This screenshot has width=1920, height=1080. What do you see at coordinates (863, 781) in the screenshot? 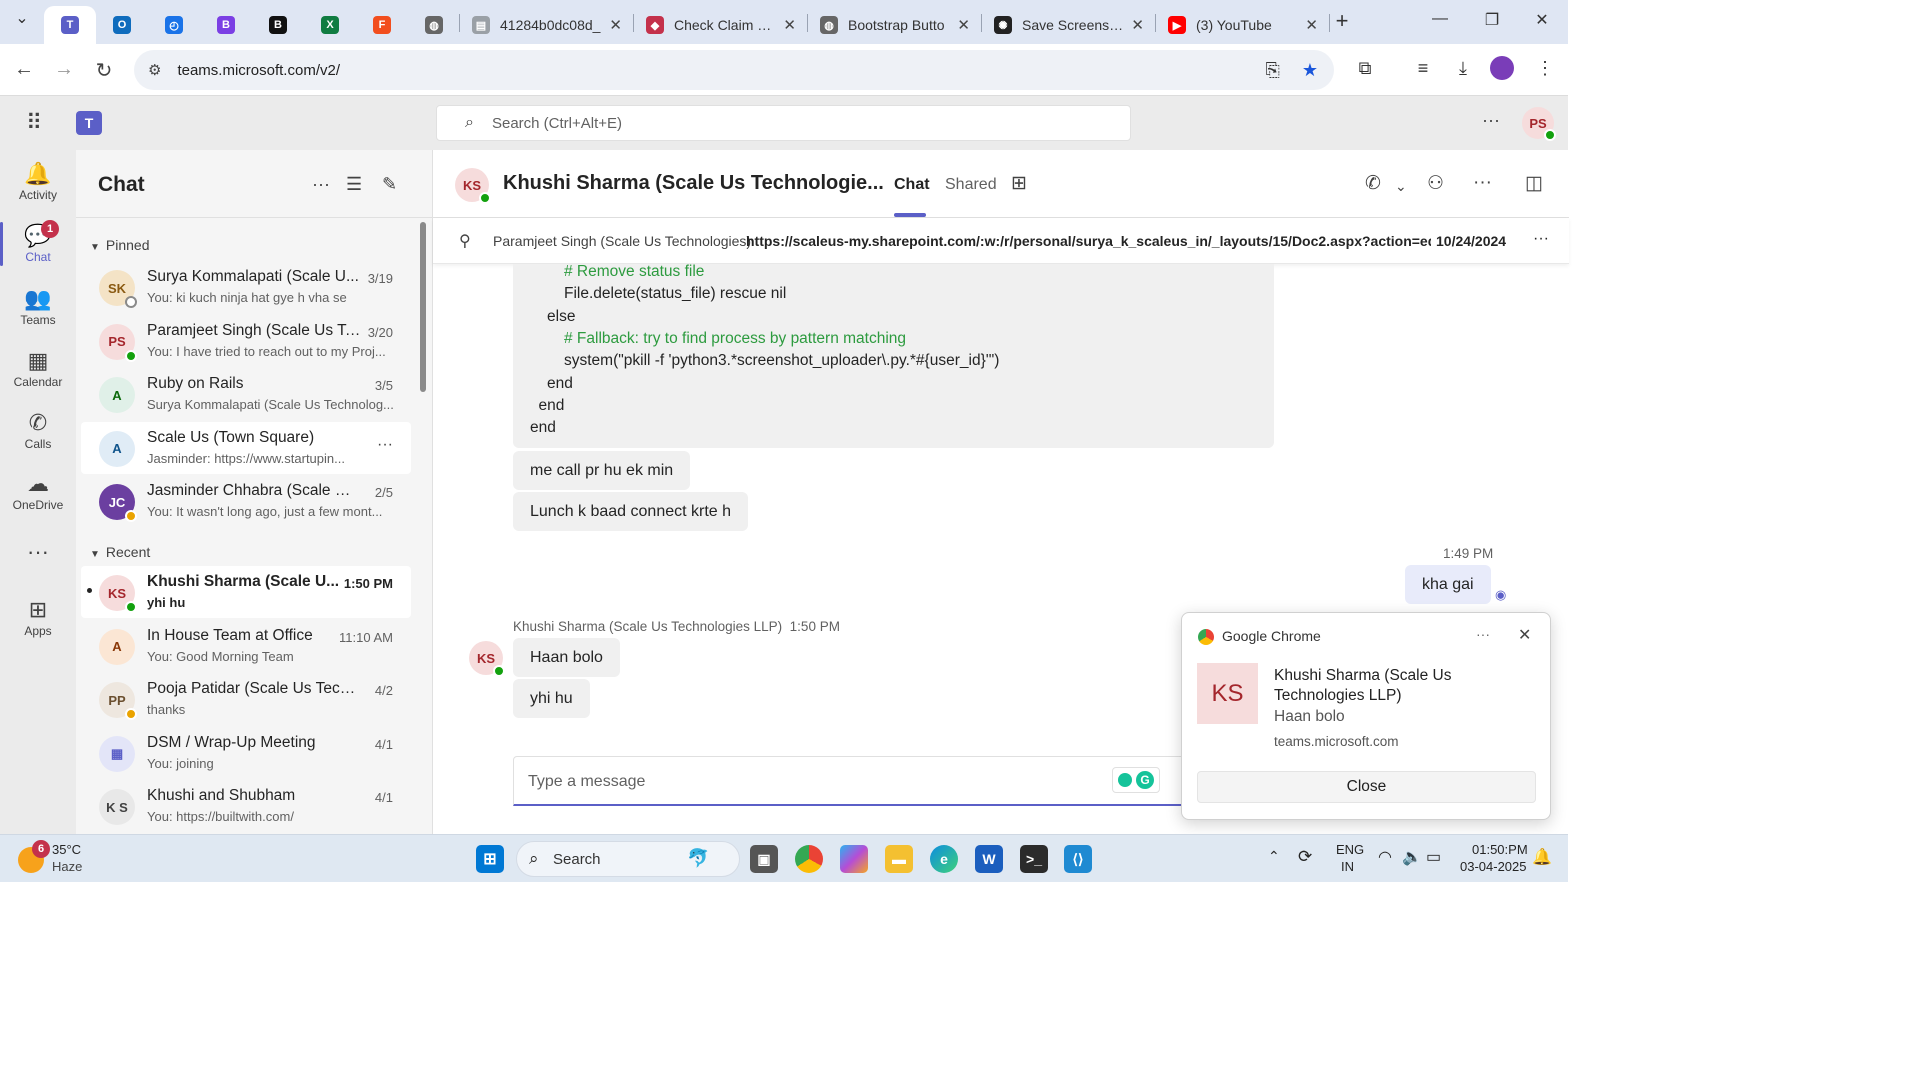
I see `message-compose-box: Type a message G` at bounding box center [863, 781].